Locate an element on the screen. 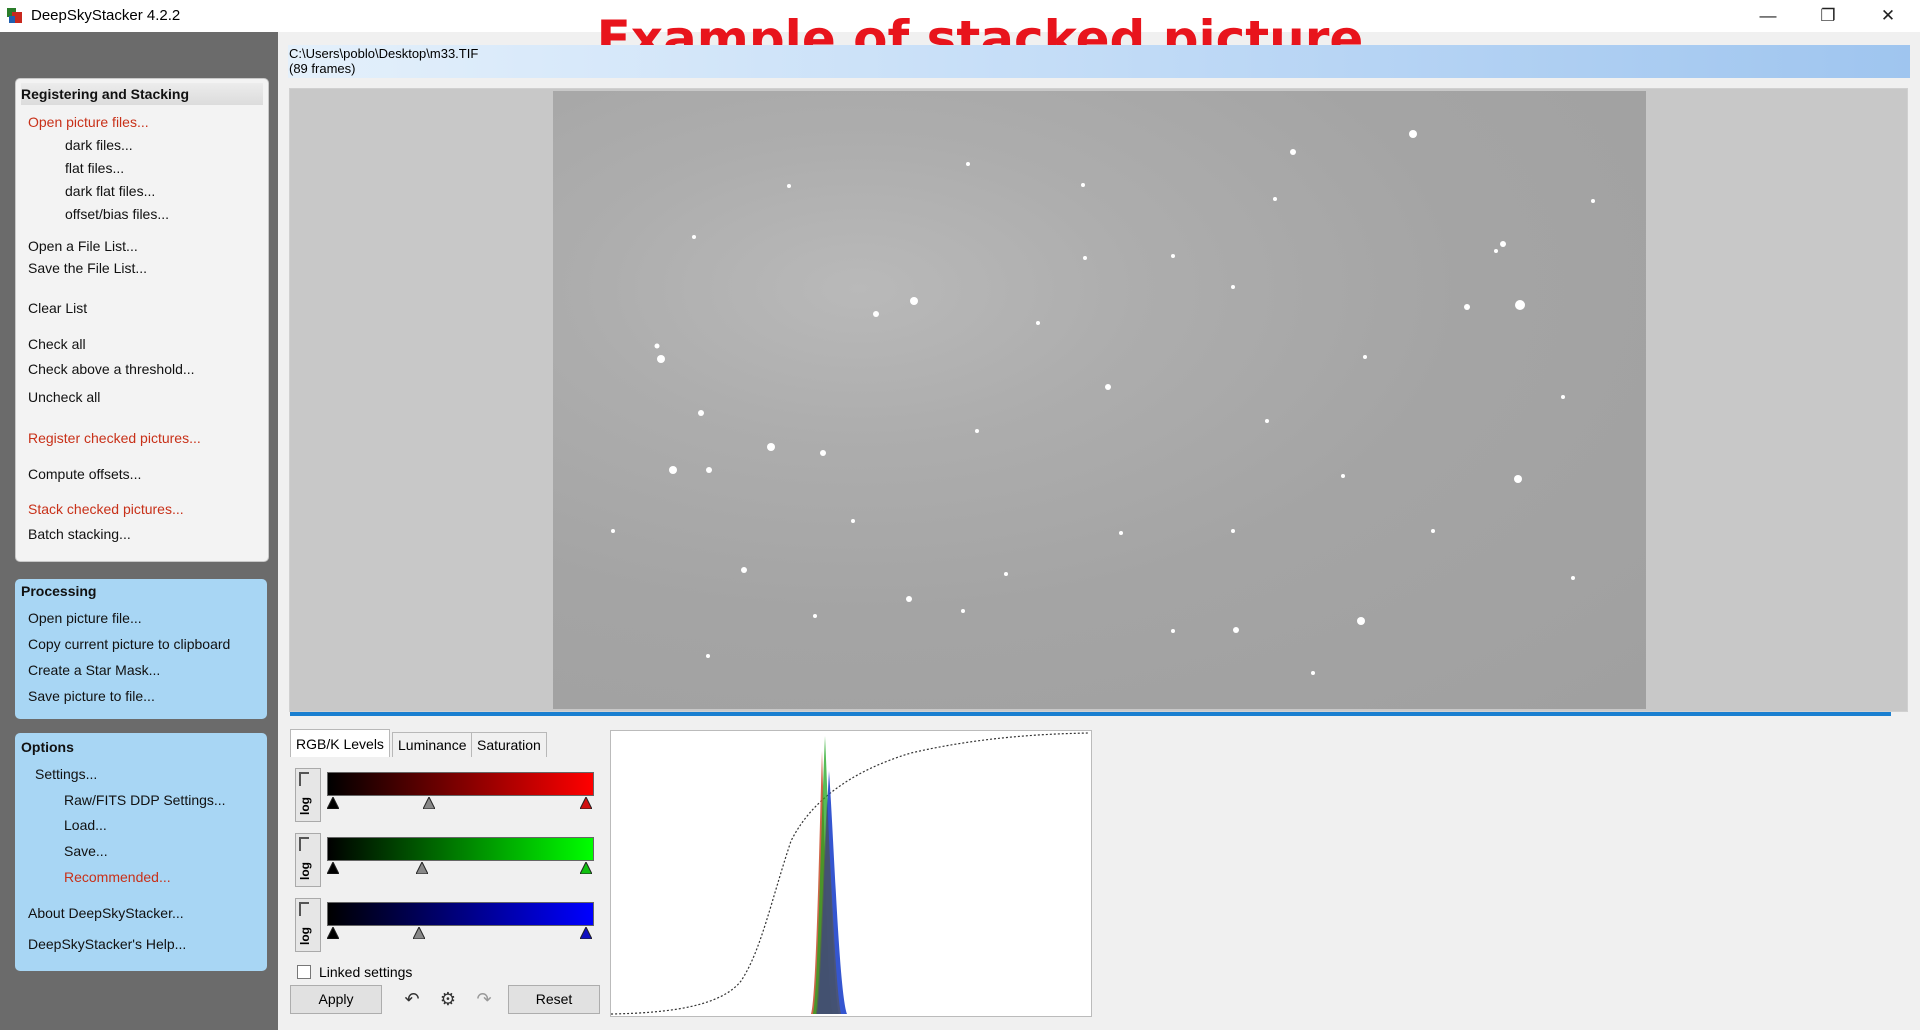  check-all-link: Check all is located at coordinates (57, 344).